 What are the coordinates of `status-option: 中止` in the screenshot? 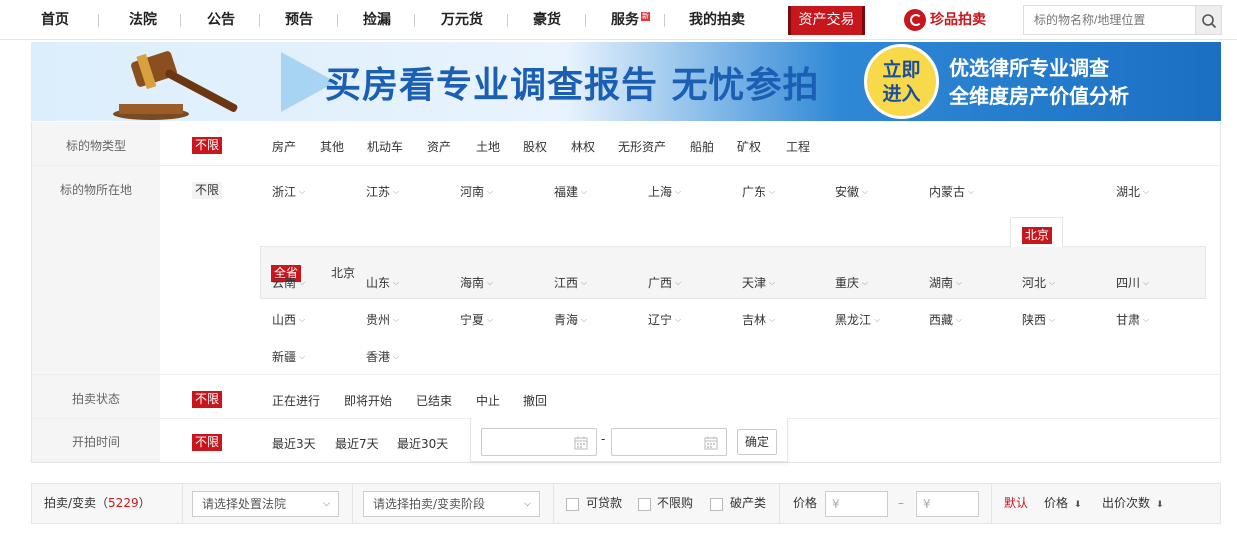 It's located at (488, 400).